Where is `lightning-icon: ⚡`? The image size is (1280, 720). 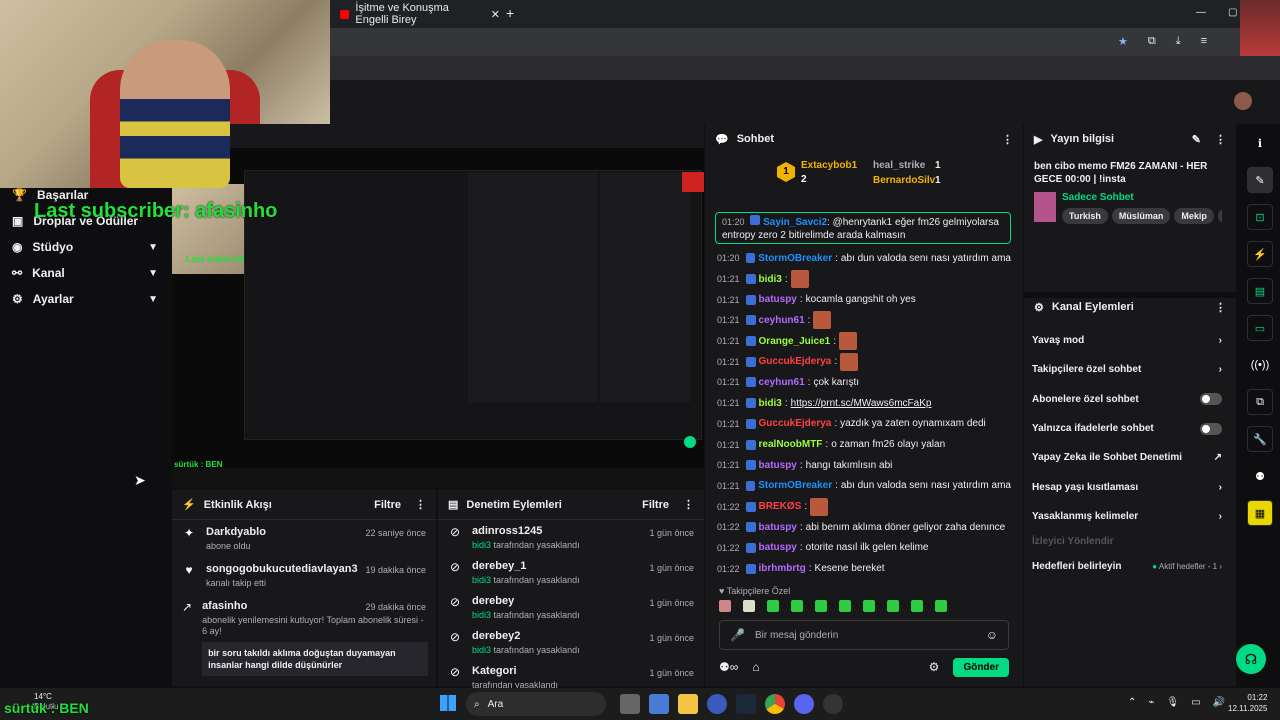 lightning-icon: ⚡ is located at coordinates (1260, 254).